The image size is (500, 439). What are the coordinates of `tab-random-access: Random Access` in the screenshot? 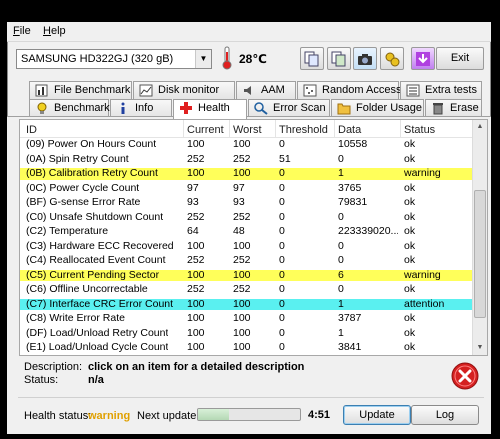 It's located at (349, 90).